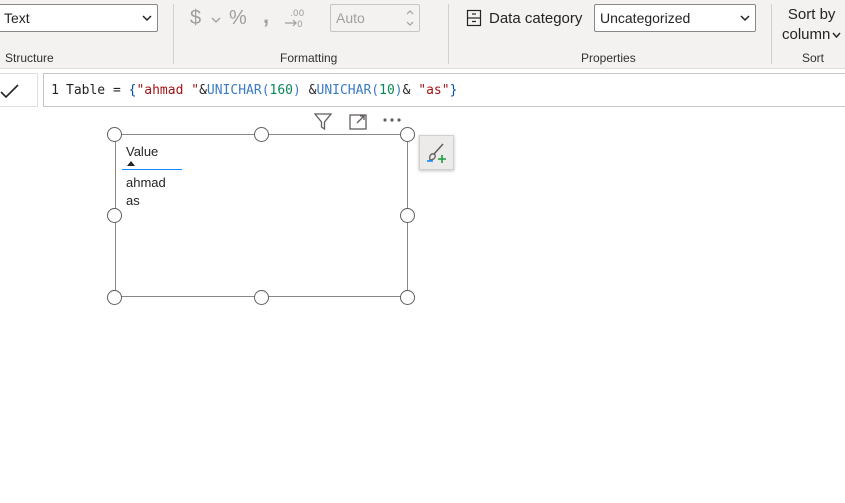  I want to click on formula-paren-1-close: ), so click(297, 90).